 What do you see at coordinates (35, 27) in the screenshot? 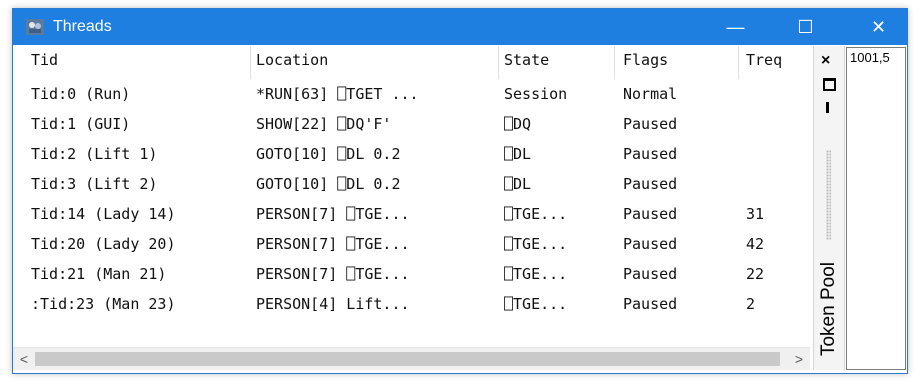
I see `threads-app-icon` at bounding box center [35, 27].